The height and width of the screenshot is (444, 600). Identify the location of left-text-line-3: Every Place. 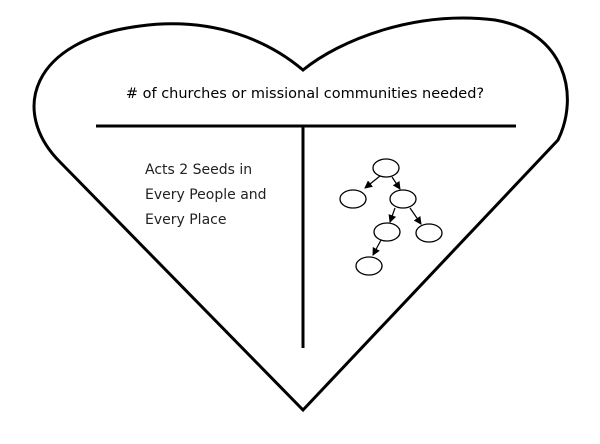
(186, 220).